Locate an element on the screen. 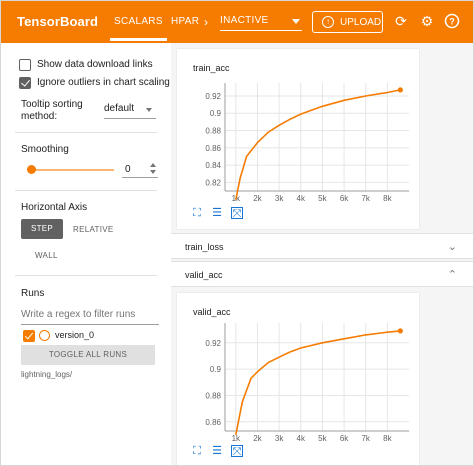 Image resolution: width=474 pixels, height=466 pixels. refresh-icon: ⟳ is located at coordinates (401, 21).